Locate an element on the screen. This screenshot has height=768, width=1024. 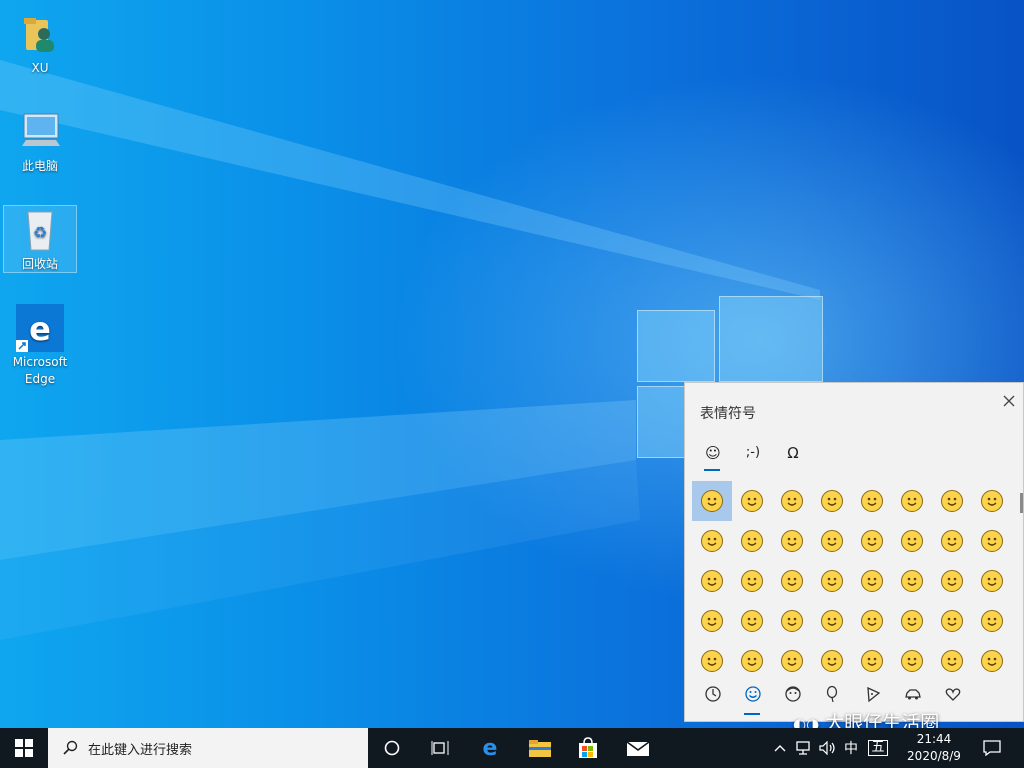
taskbar-file-explorer is located at coordinates (540, 748).